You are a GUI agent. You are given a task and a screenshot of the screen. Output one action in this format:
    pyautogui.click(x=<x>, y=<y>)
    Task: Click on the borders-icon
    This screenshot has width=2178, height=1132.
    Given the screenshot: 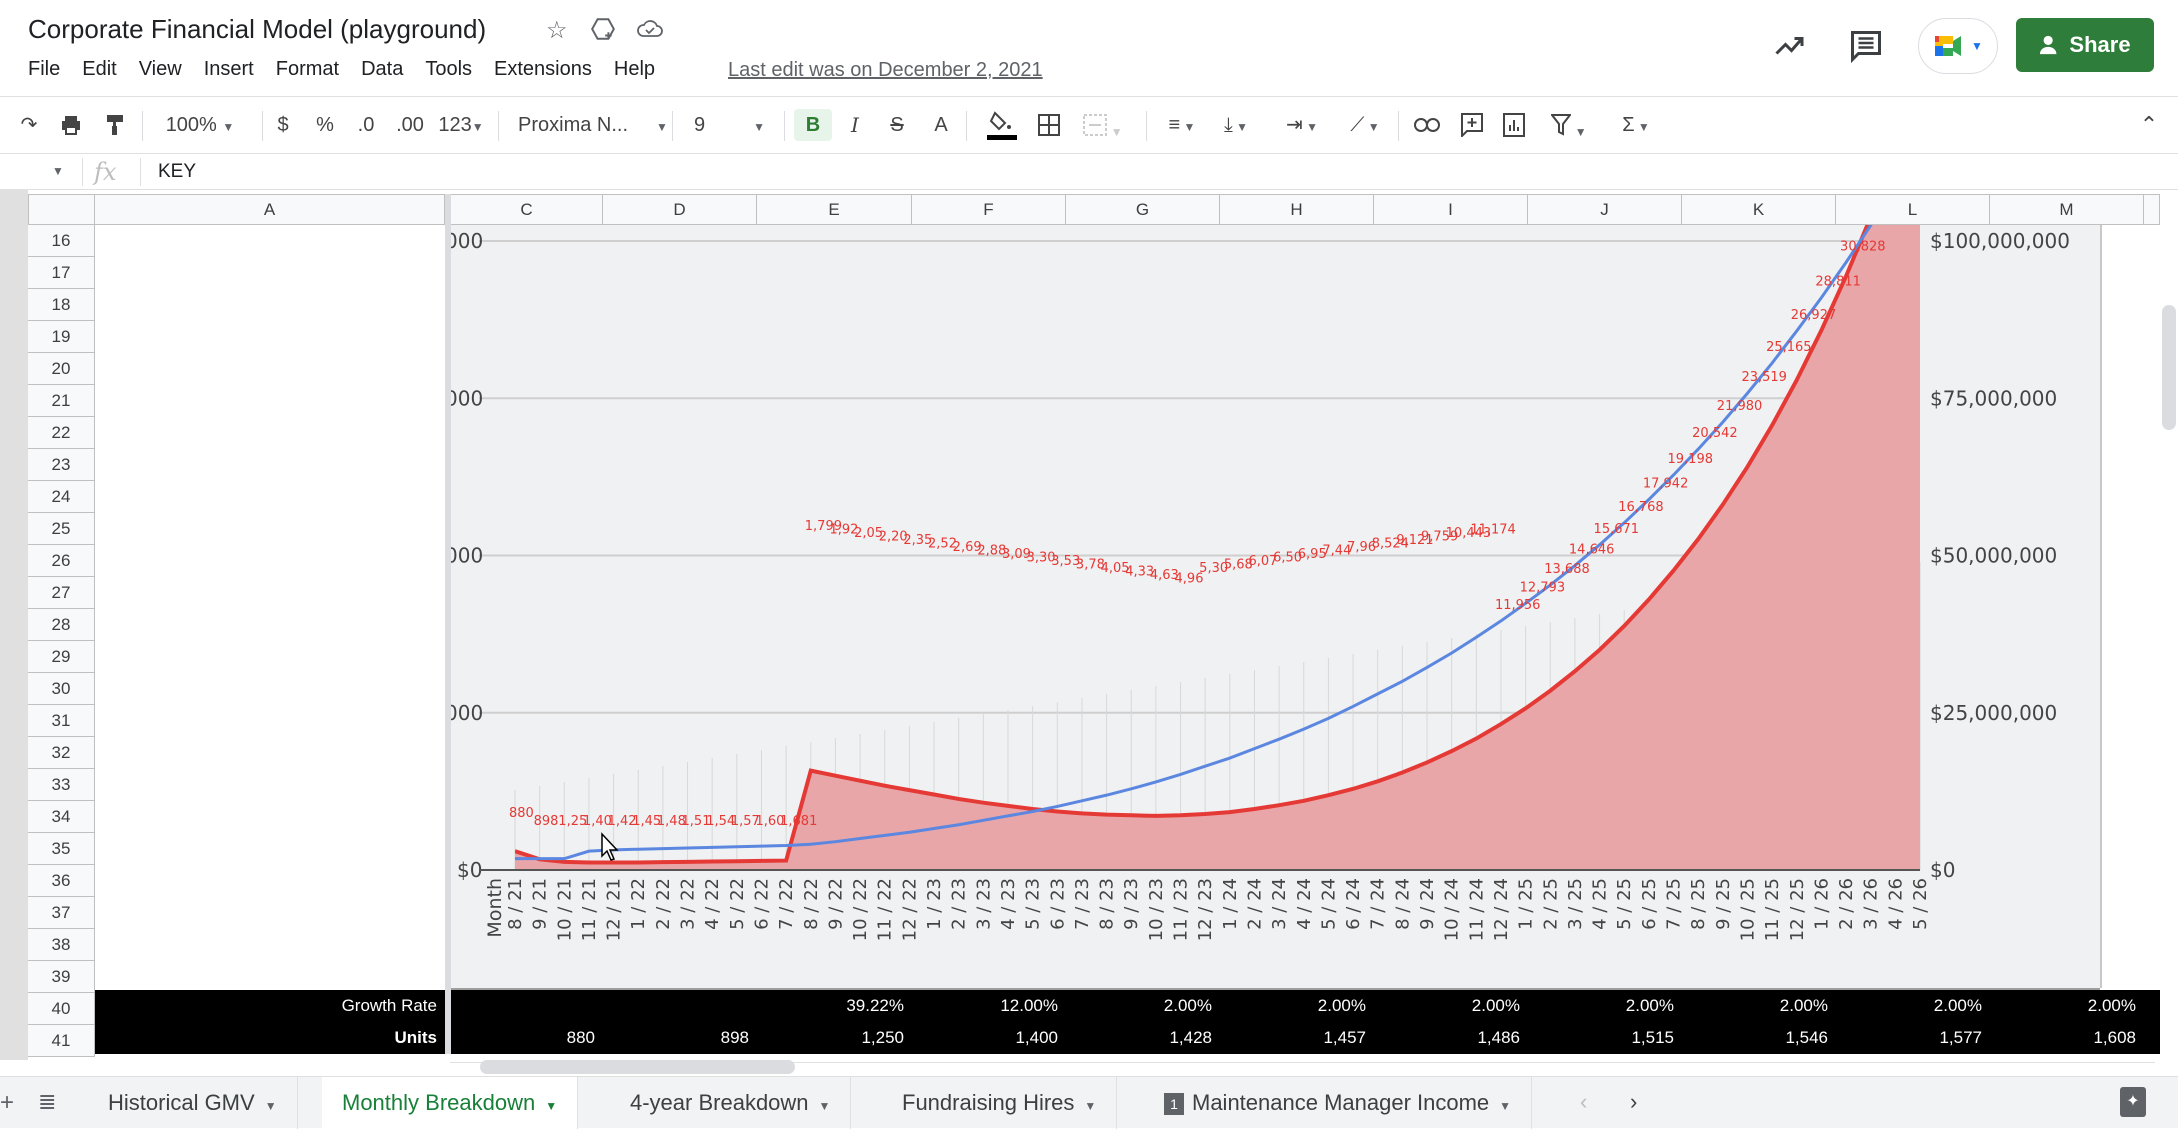 What is the action you would take?
    pyautogui.click(x=1049, y=125)
    